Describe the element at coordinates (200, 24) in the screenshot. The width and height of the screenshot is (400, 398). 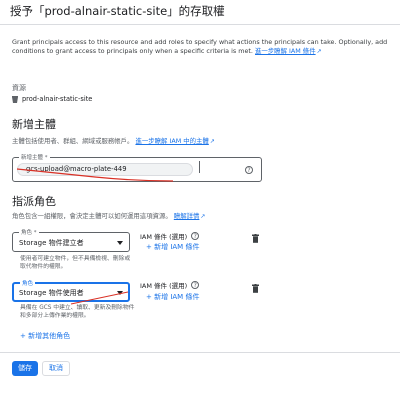
I see `header-divider` at that location.